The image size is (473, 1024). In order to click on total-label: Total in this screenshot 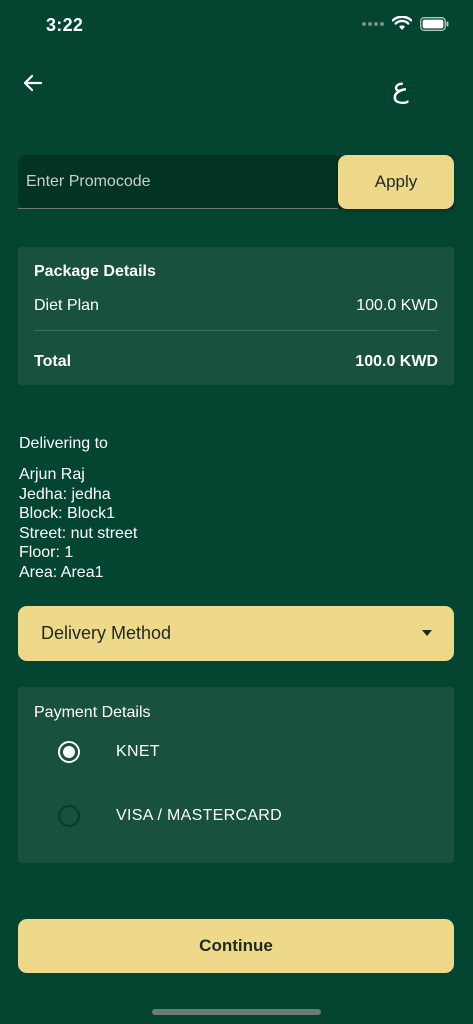, I will do `click(53, 361)`.